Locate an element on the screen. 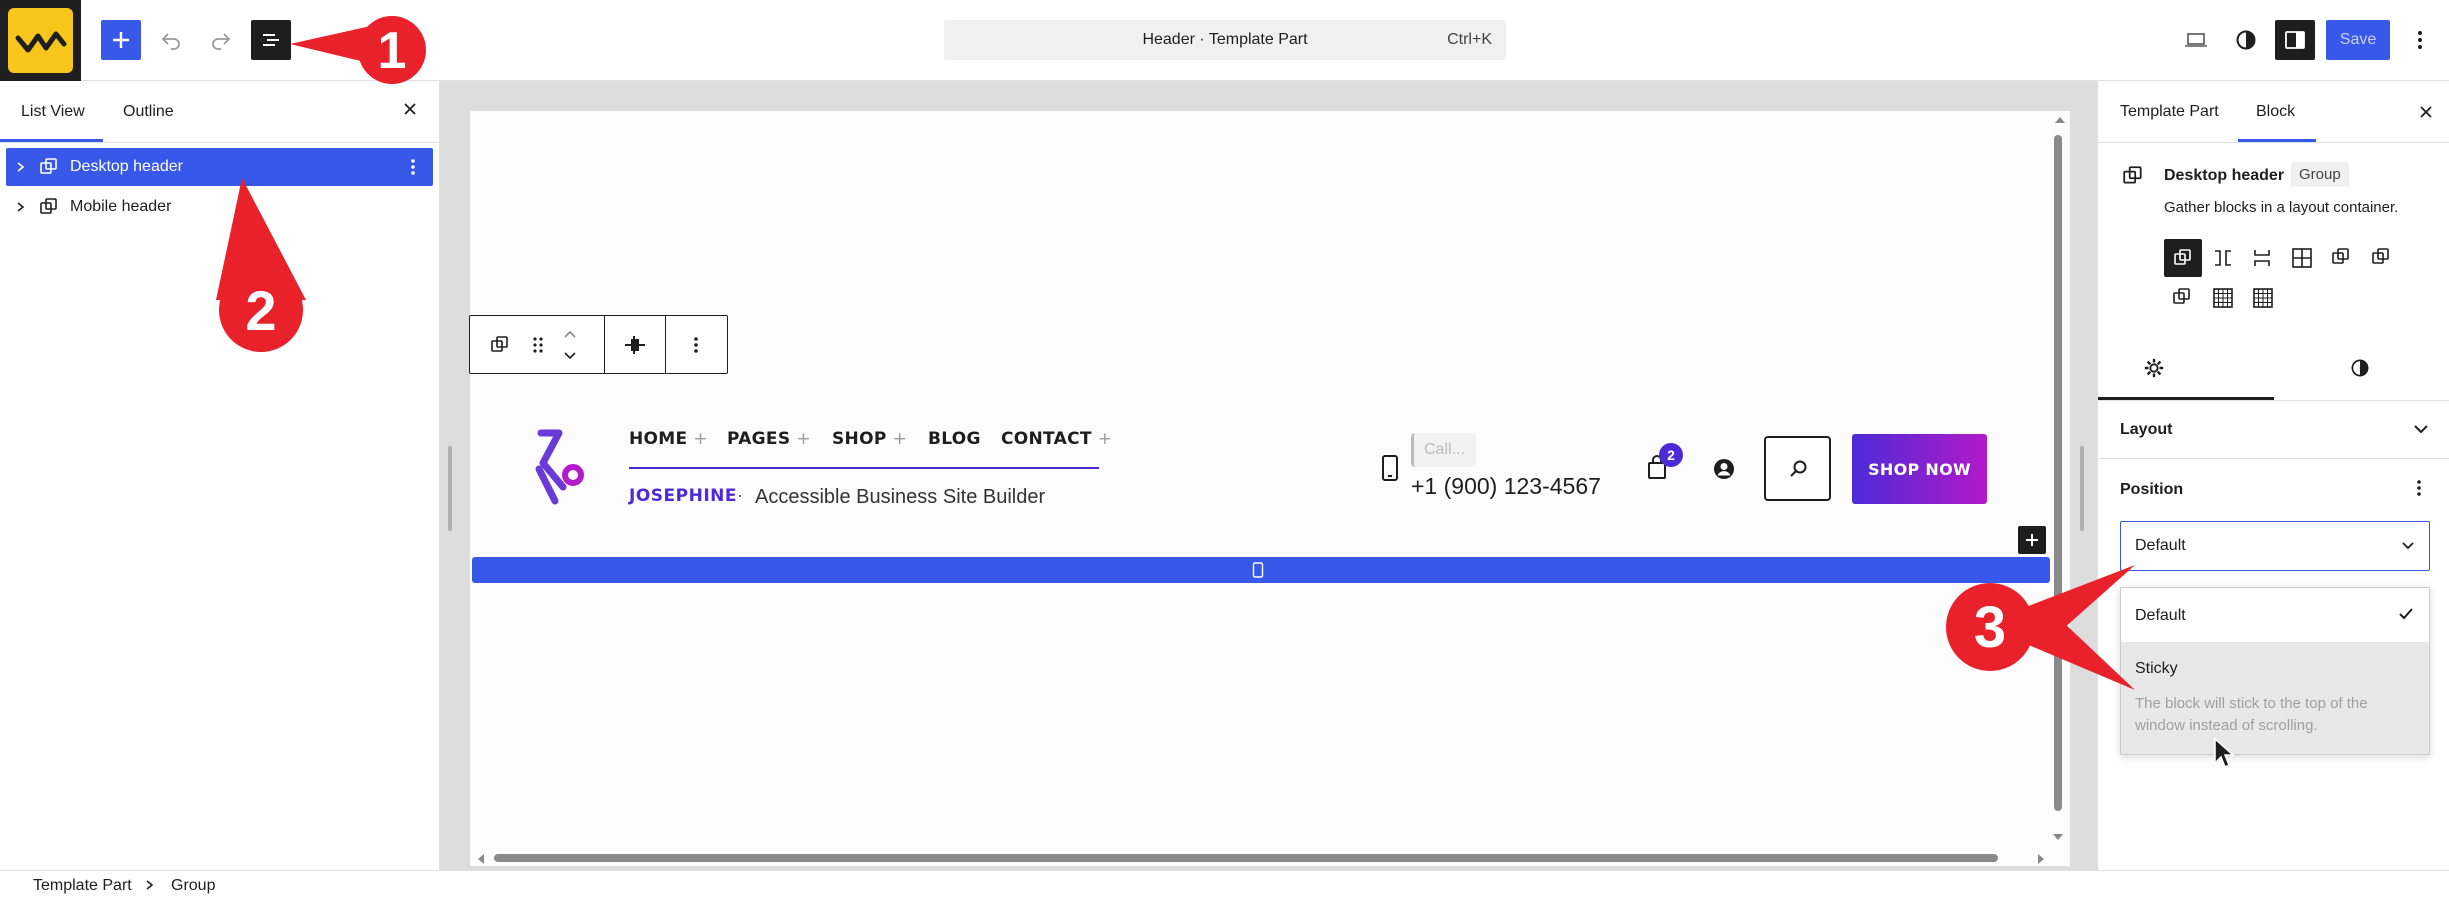  shortcut-hint: Ctrl+K is located at coordinates (1469, 39).